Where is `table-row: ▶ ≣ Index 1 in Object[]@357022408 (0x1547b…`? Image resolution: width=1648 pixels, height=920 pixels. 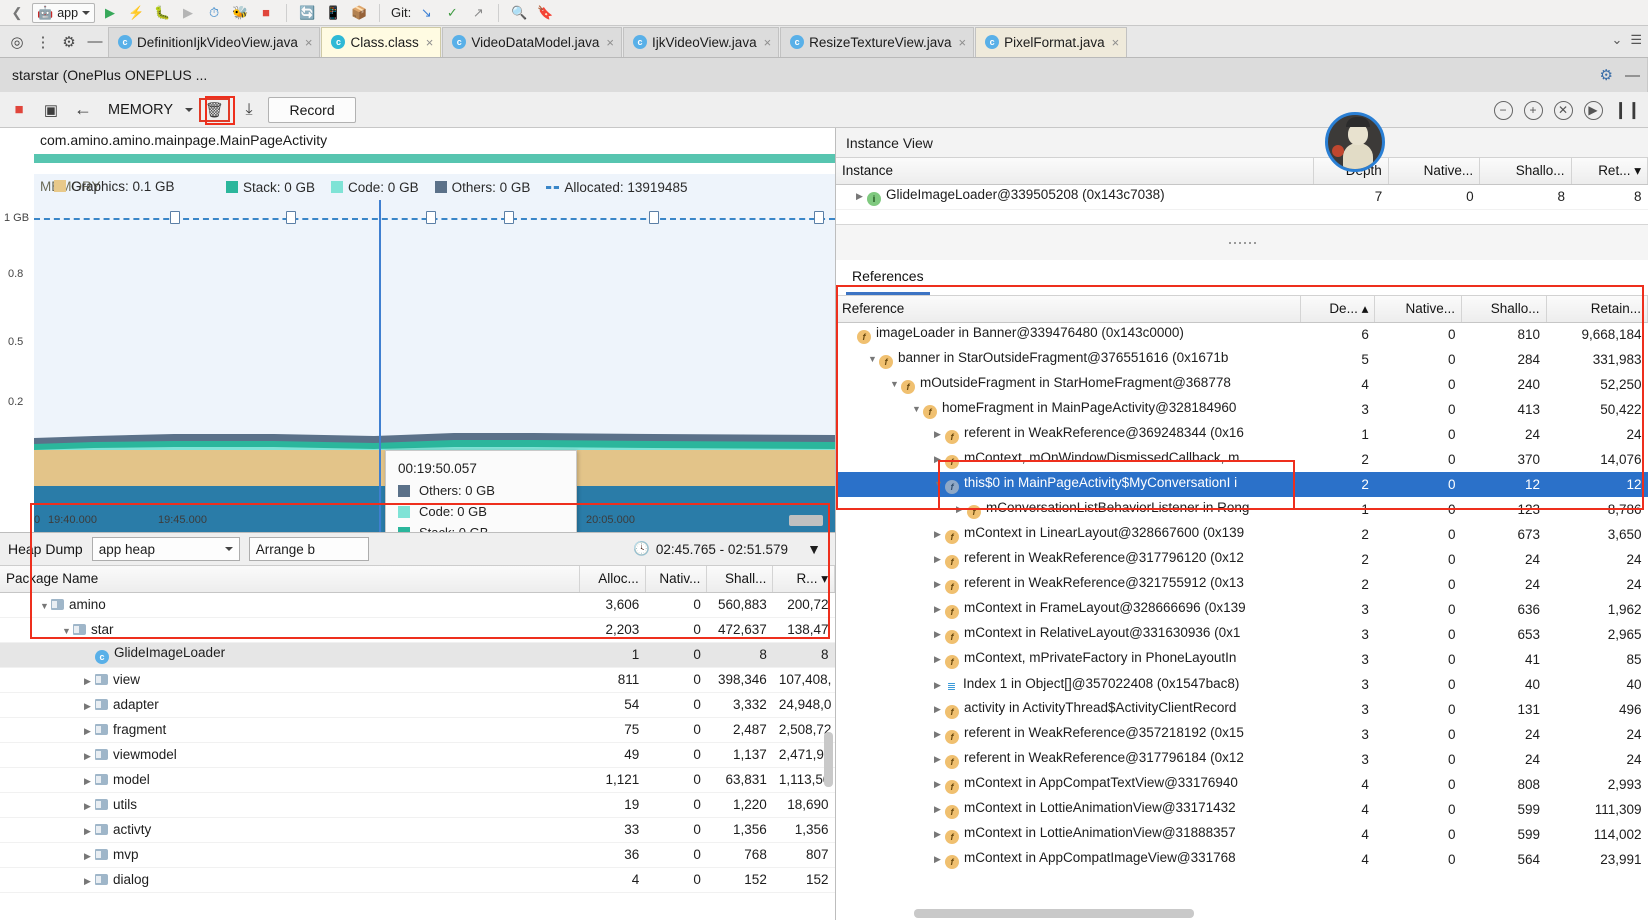
table-row: ▶ ≣ Index 1 in Object[]@357022408 (0x1547b… is located at coordinates (1242, 684).